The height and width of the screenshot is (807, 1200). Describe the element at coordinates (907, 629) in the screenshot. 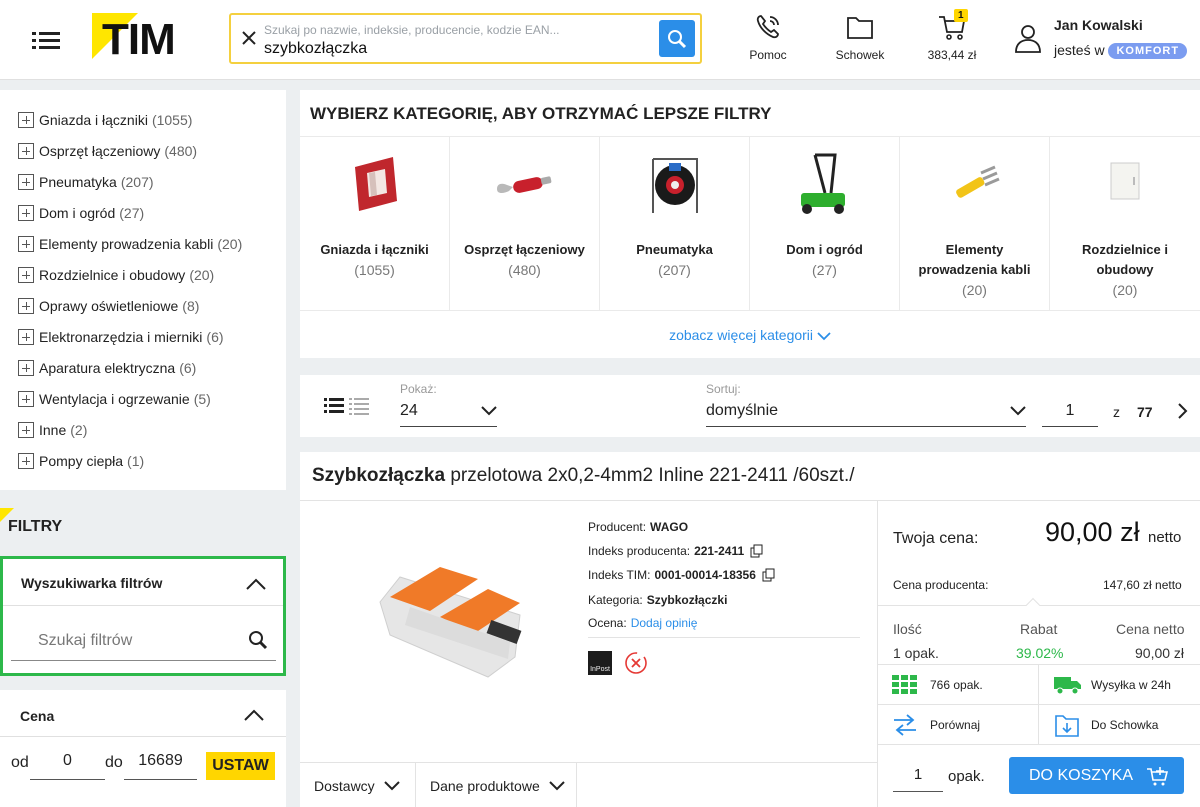

I see `col-qty: Ilość` at that location.